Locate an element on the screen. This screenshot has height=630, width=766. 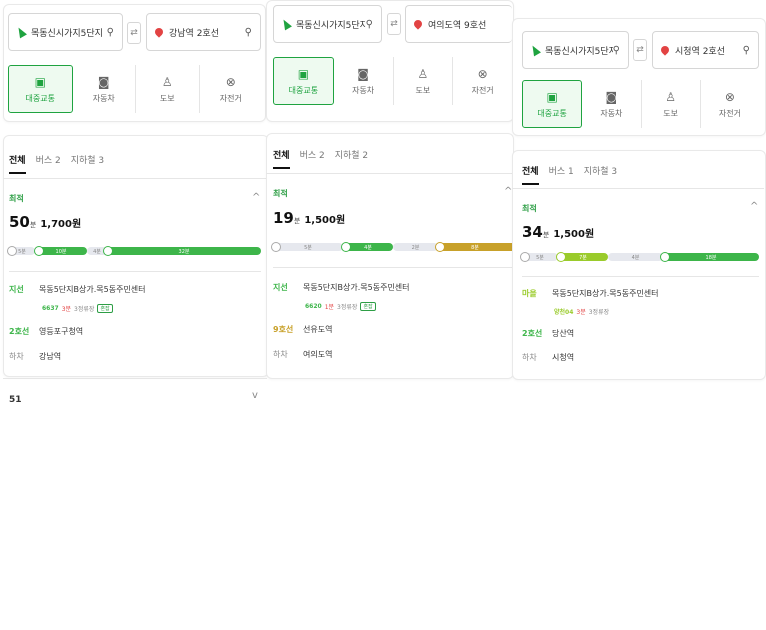
route-timeline-bar: 5분 10분 4분 32분 is located at coordinates (134, 251).